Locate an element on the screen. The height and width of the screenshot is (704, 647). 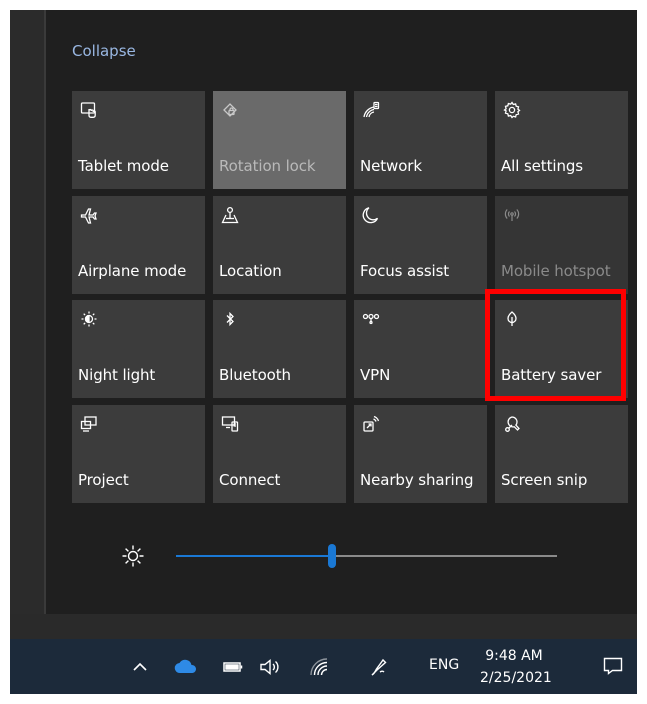
clock-date: 2/25/2021 is located at coordinates (516, 678).